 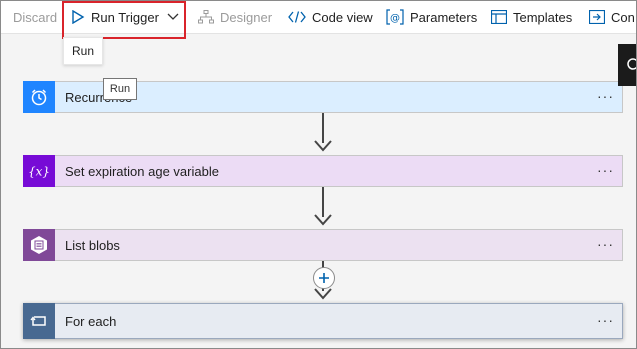 I want to click on tooltip-text: Run, so click(x=120, y=89).